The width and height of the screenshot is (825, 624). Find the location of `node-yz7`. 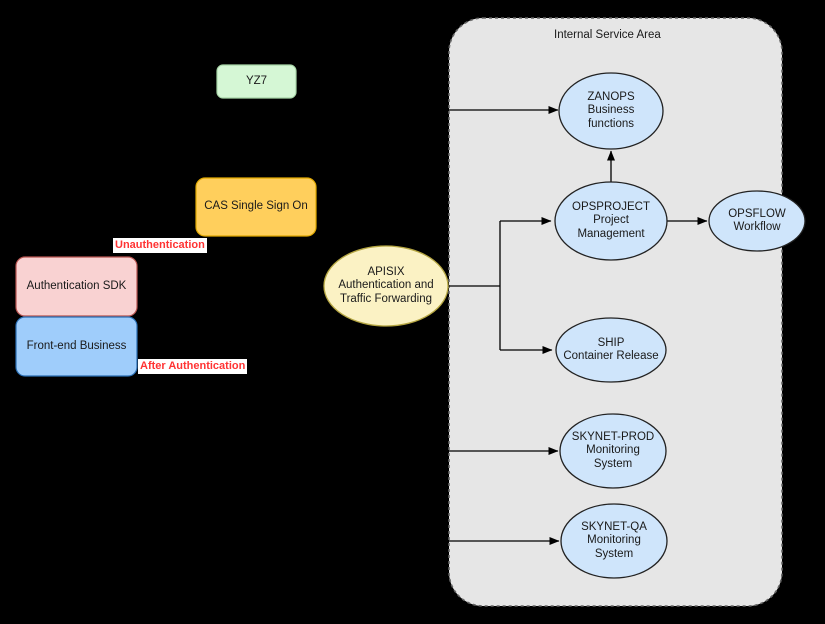

node-yz7 is located at coordinates (256, 81).